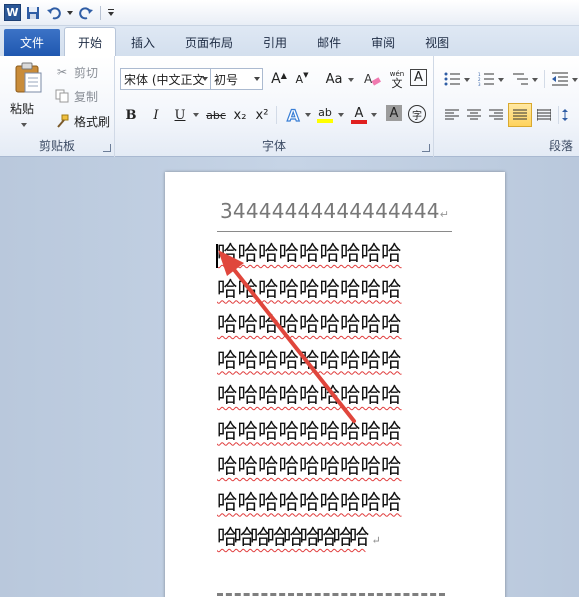 This screenshot has height=597, width=579. I want to click on subscript-button: x₂, so click(240, 115).